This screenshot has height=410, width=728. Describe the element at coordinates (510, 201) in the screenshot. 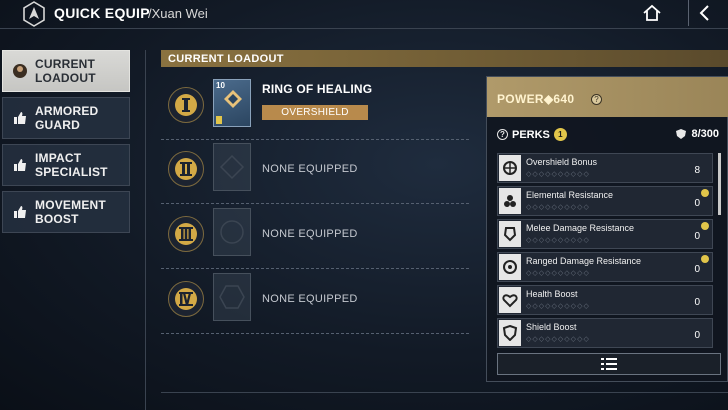

I see `elemental-icon` at that location.